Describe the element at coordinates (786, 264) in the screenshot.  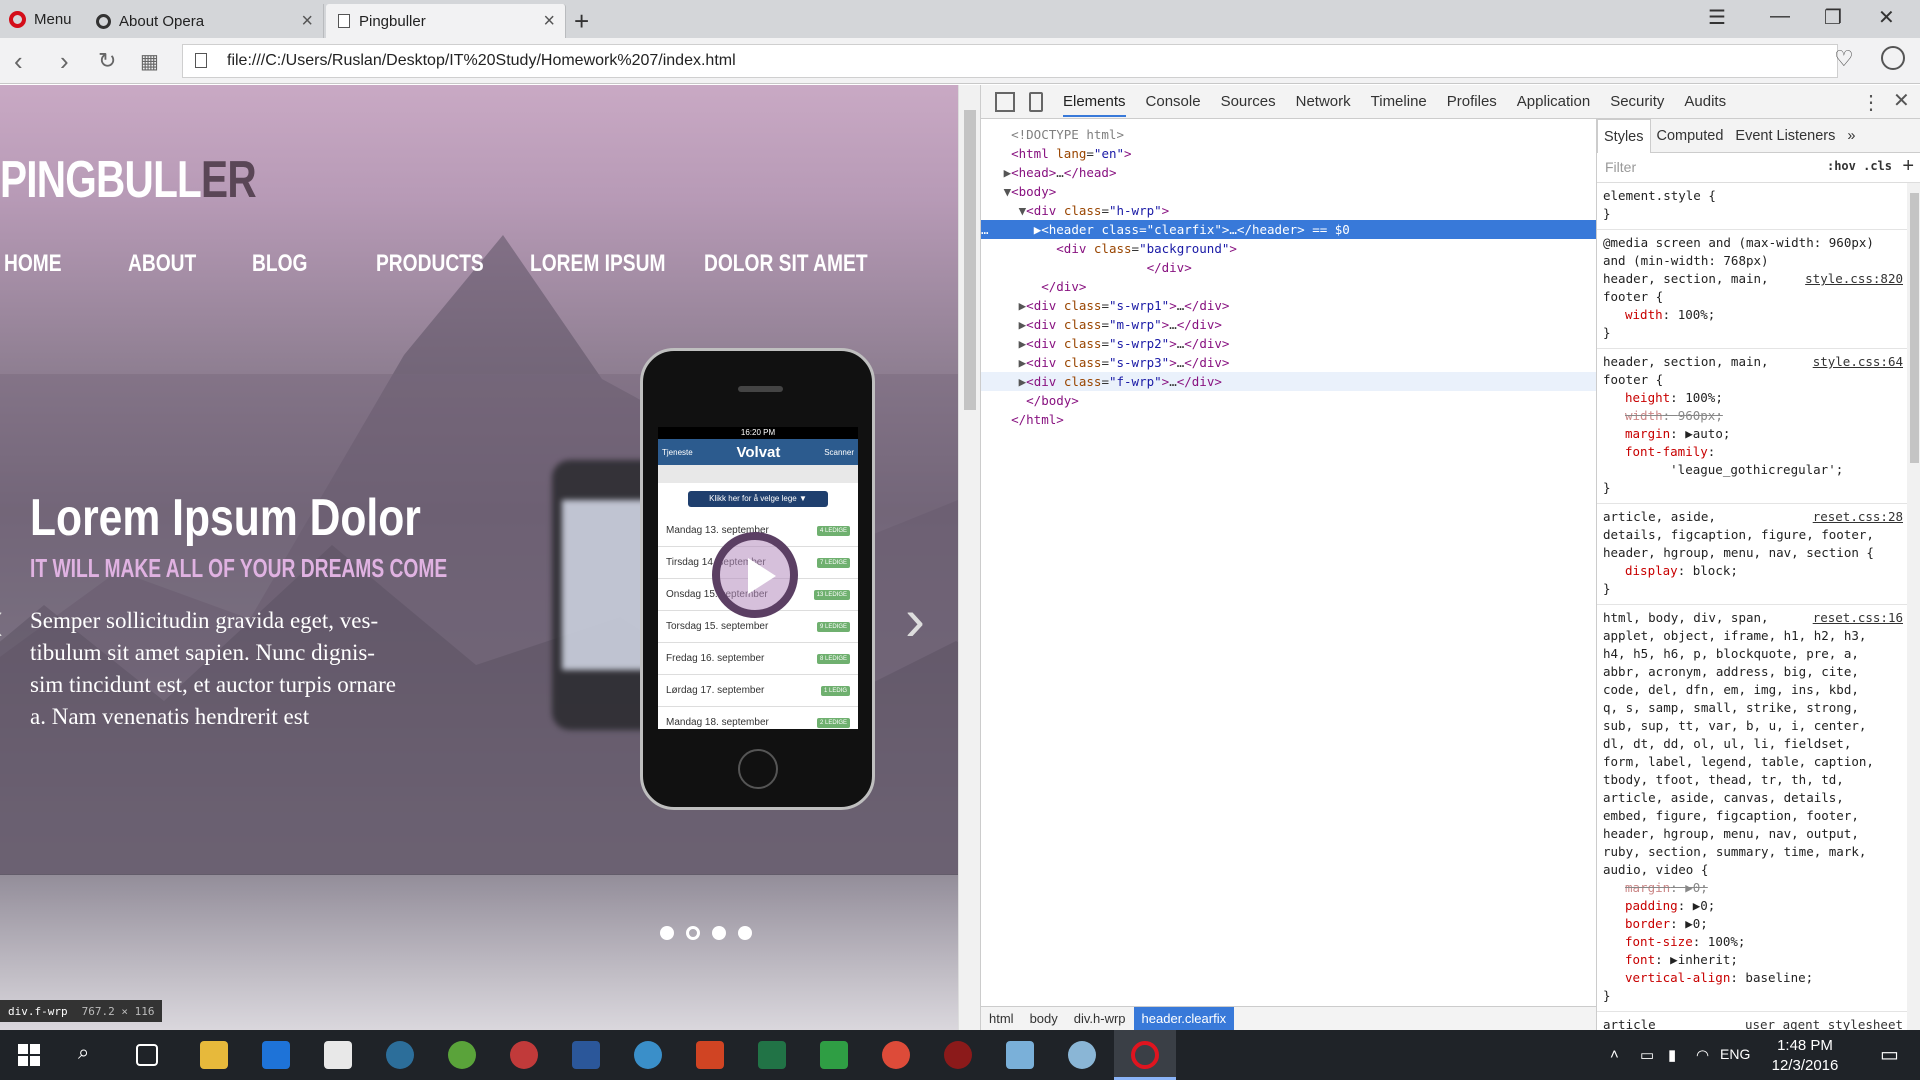
I see `nav-dolor-sit-amet: DOLOR SIT AMET` at that location.